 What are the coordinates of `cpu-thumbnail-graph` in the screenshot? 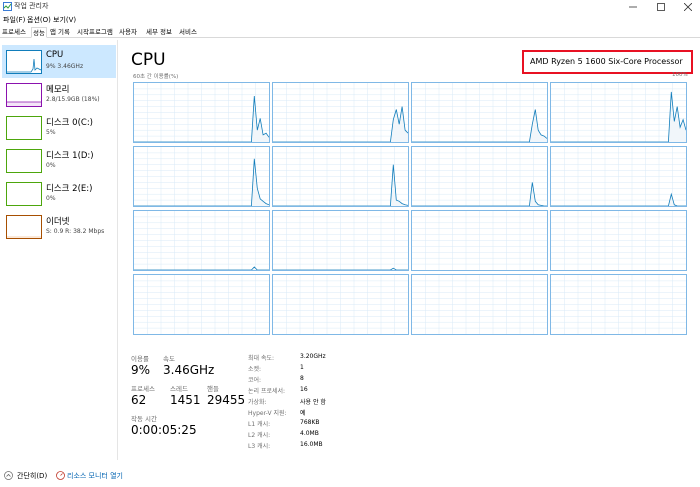 It's located at (24, 62).